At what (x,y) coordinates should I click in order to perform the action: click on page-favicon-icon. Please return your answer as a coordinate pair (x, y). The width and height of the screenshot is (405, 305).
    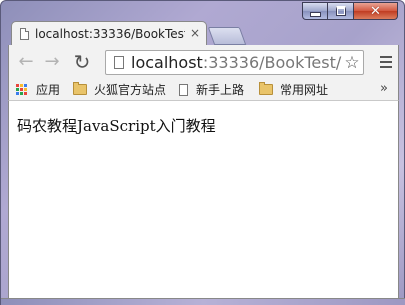
    Looking at the image, I should click on (24, 33).